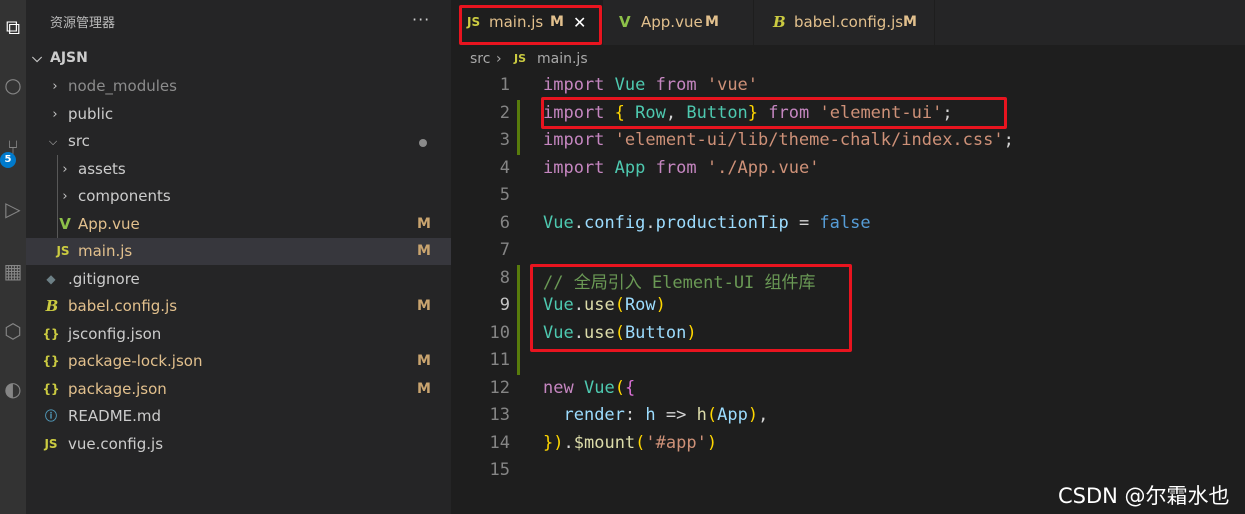 The width and height of the screenshot is (1245, 514). I want to click on tree-item-readme: ⓘ README.md, so click(238, 416).